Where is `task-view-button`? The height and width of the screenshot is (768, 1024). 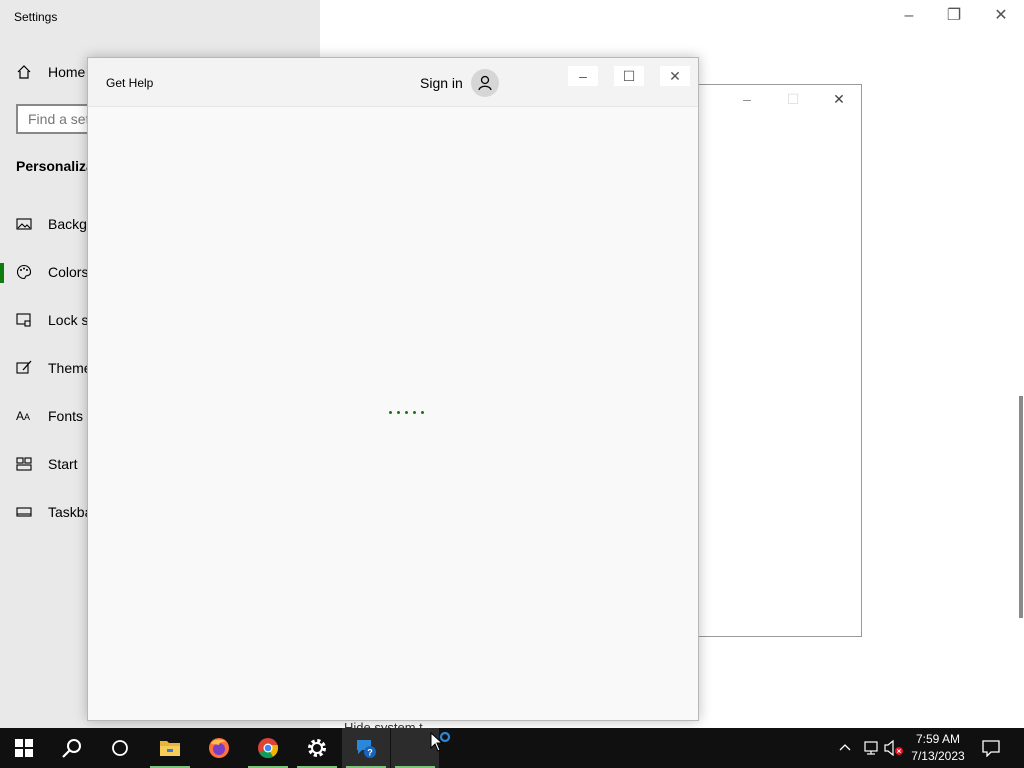 task-view-button is located at coordinates (120, 748).